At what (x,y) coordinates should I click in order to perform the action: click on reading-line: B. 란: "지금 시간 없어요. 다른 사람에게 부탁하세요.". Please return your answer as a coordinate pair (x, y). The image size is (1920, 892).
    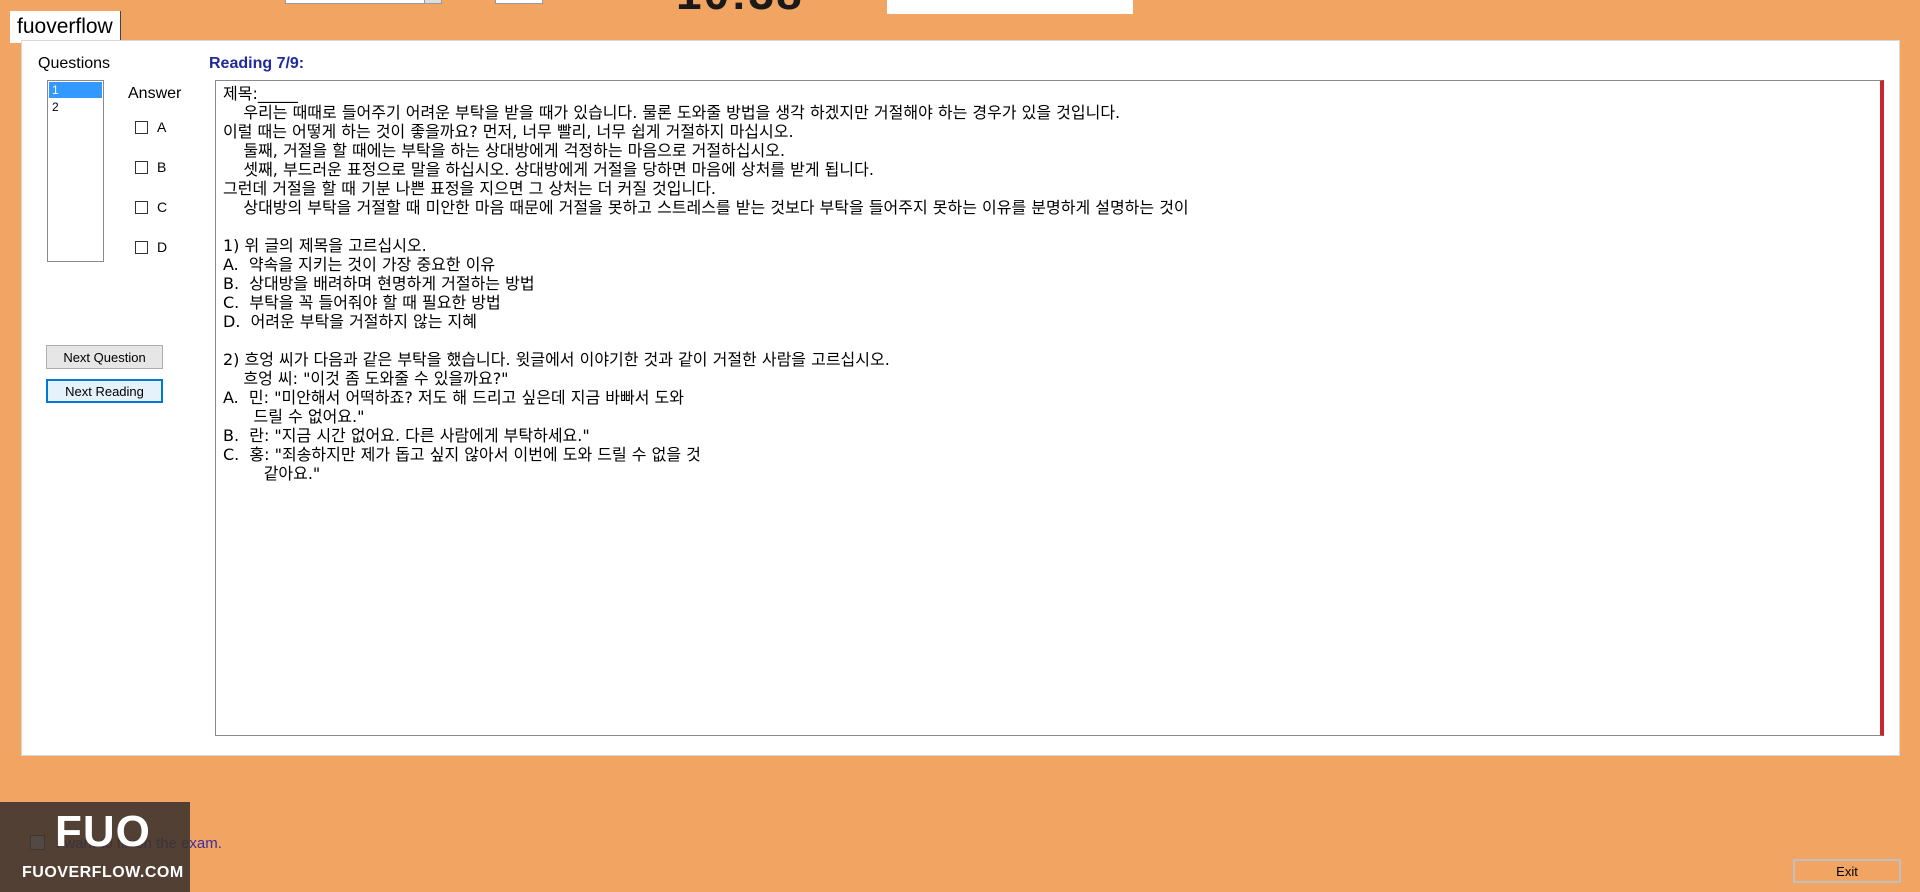
    Looking at the image, I should click on (406, 435).